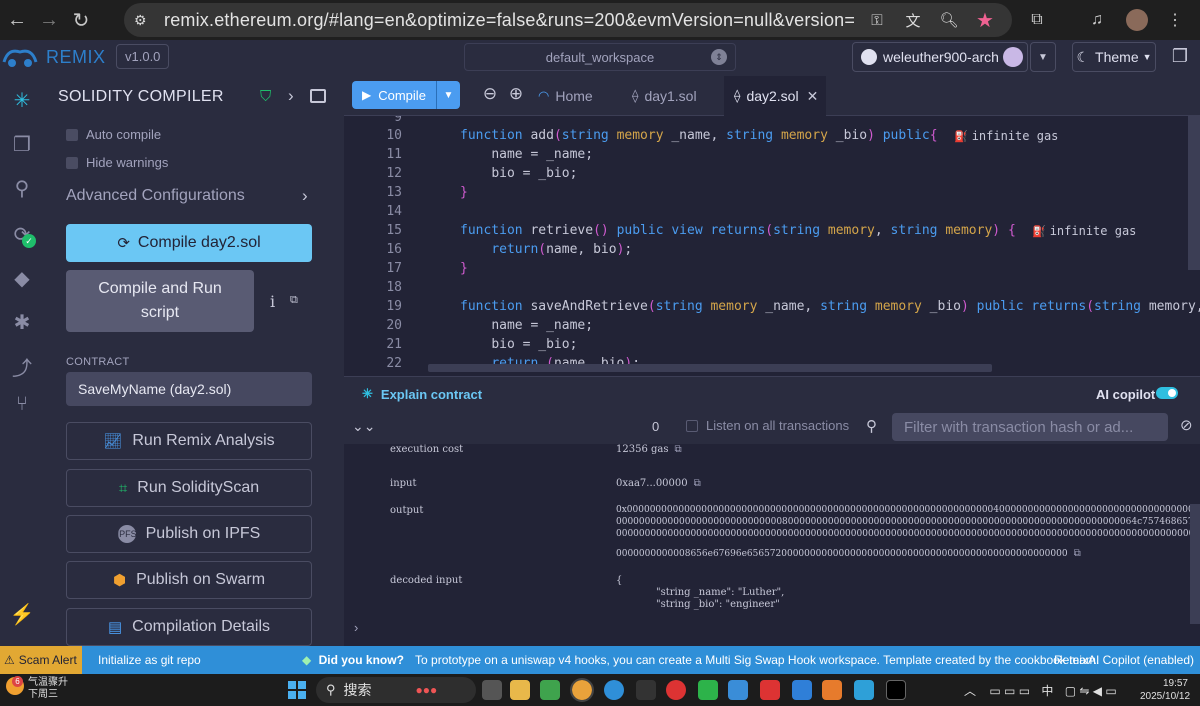 The height and width of the screenshot is (706, 1200). I want to click on vscode-icon, so click(802, 690).